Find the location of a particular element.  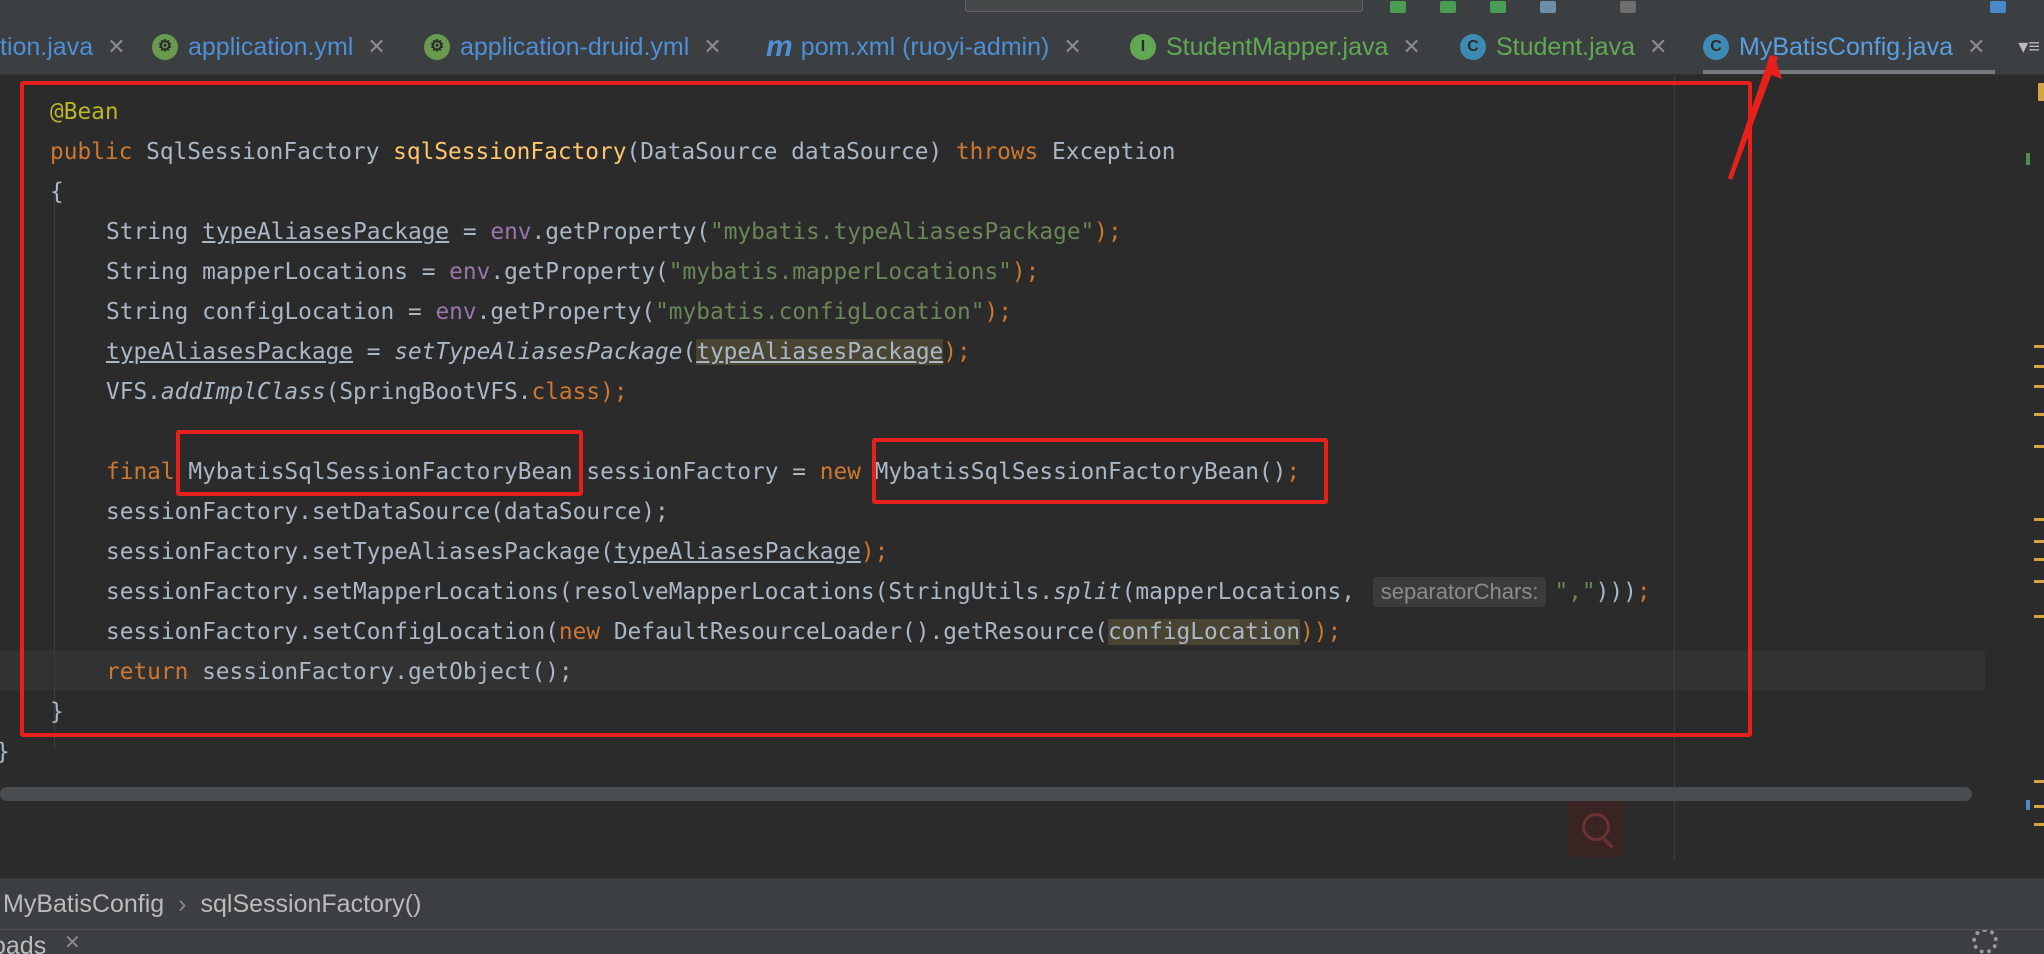

annotation-arrow is located at coordinates (1755, 117).